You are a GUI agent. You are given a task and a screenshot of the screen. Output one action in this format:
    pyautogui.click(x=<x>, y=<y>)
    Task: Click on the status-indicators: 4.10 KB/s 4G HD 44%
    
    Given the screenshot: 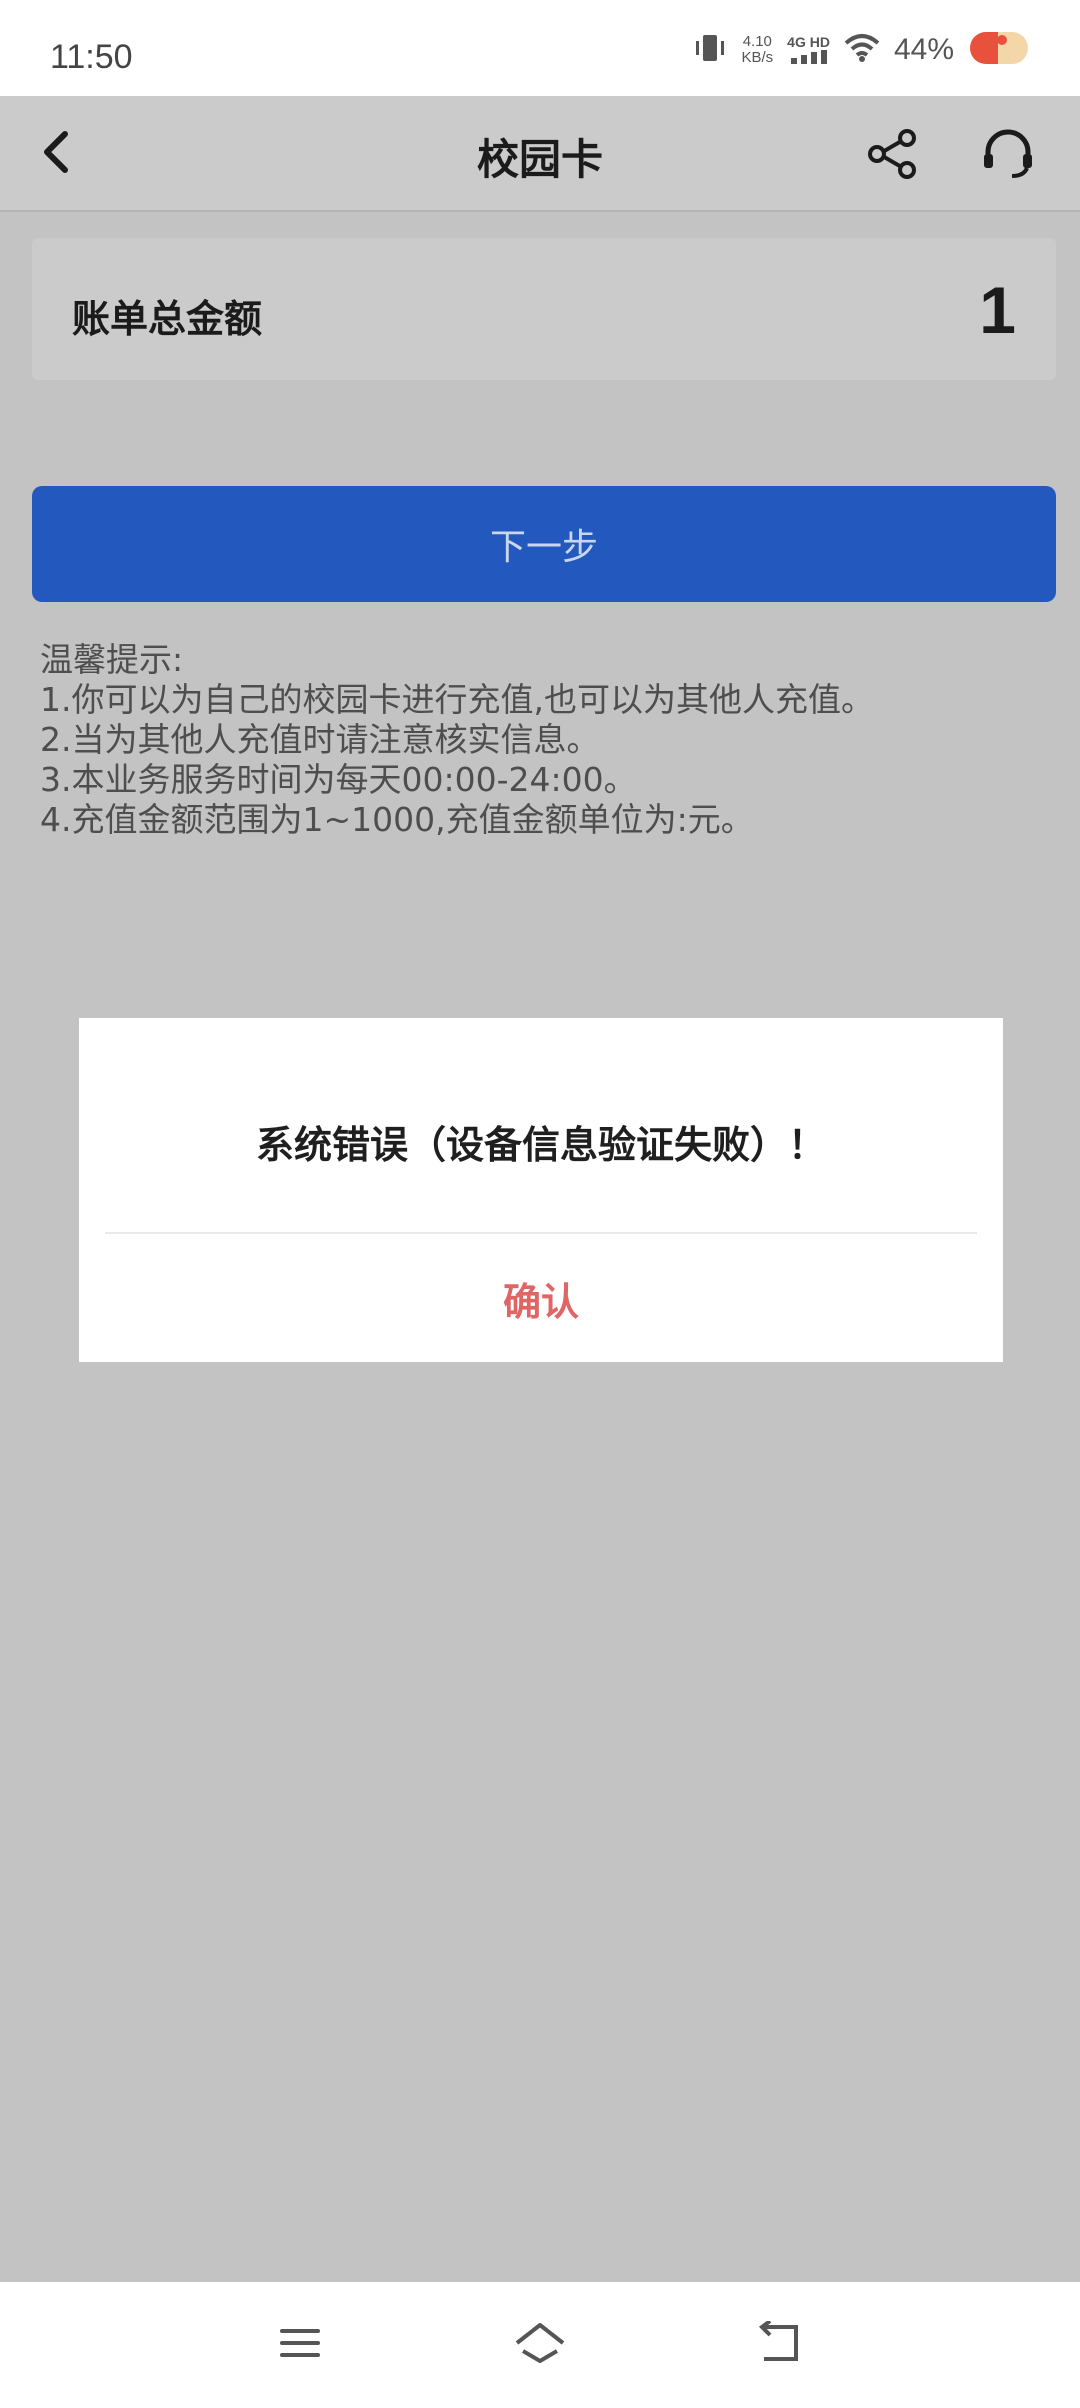 What is the action you would take?
    pyautogui.click(x=862, y=50)
    